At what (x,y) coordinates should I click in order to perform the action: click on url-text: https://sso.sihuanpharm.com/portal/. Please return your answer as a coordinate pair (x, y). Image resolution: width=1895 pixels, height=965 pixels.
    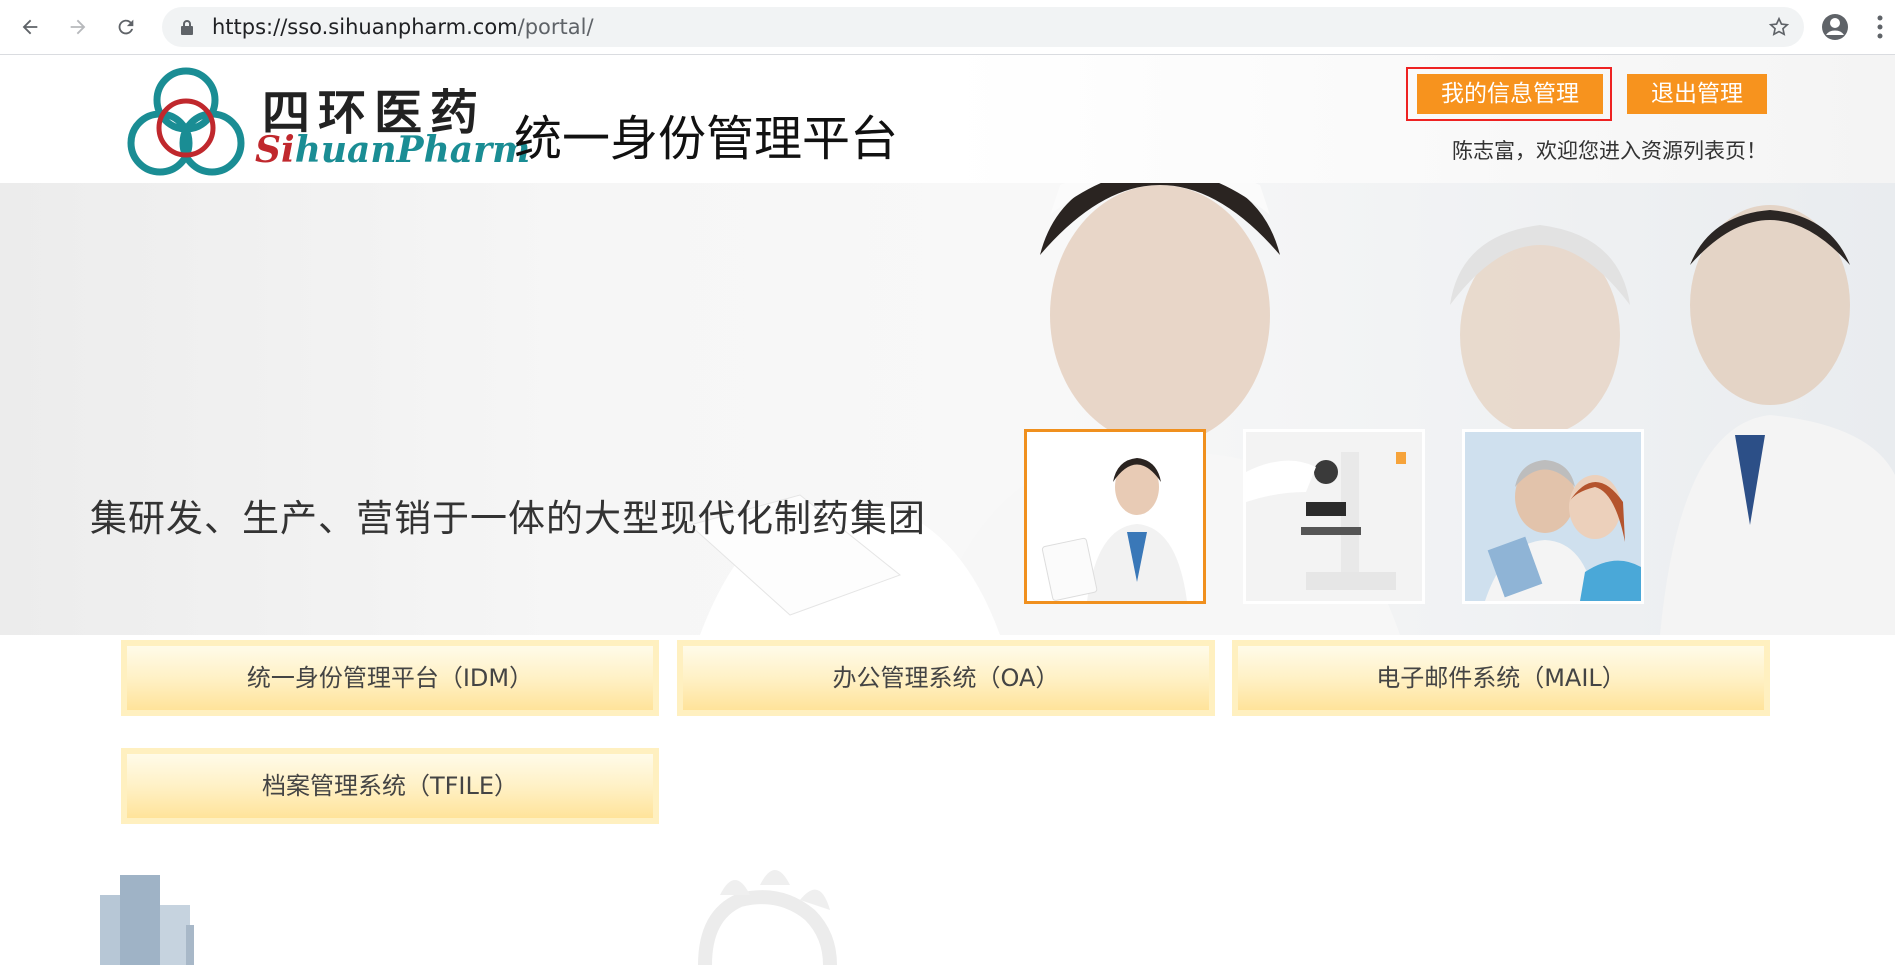
    Looking at the image, I should click on (403, 27).